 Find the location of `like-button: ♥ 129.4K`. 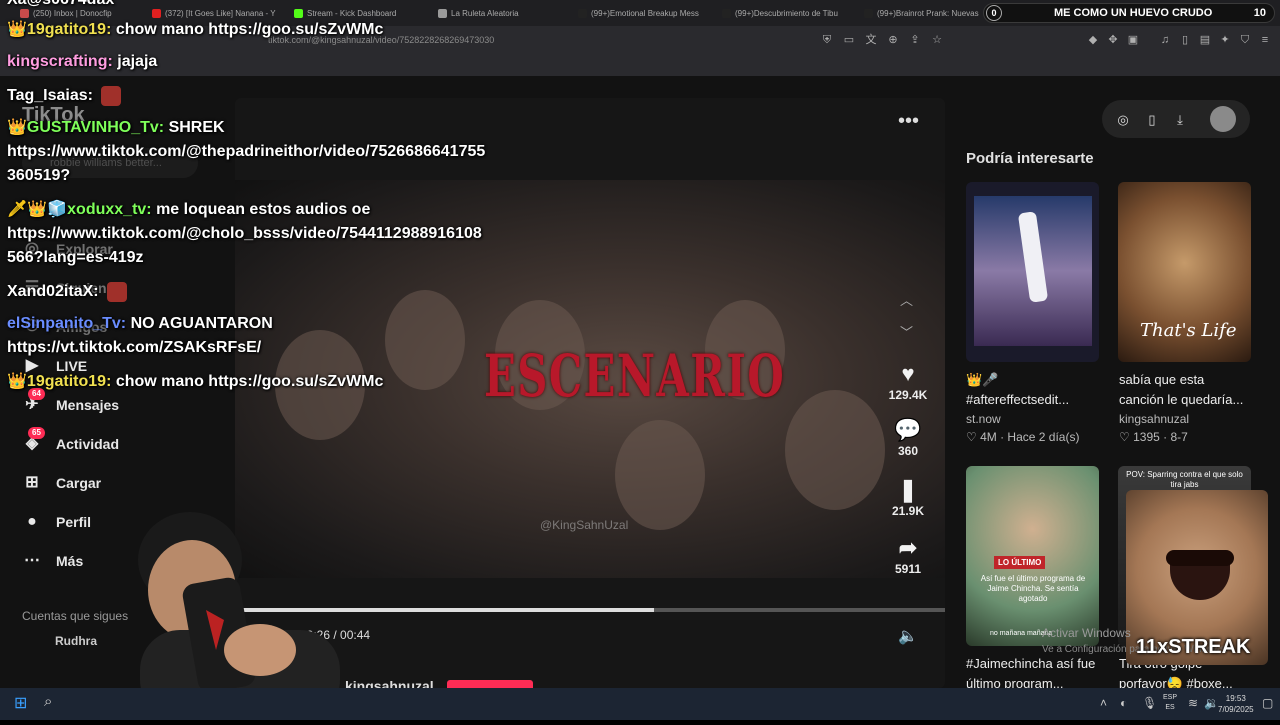

like-button: ♥ 129.4K is located at coordinates (908, 381).